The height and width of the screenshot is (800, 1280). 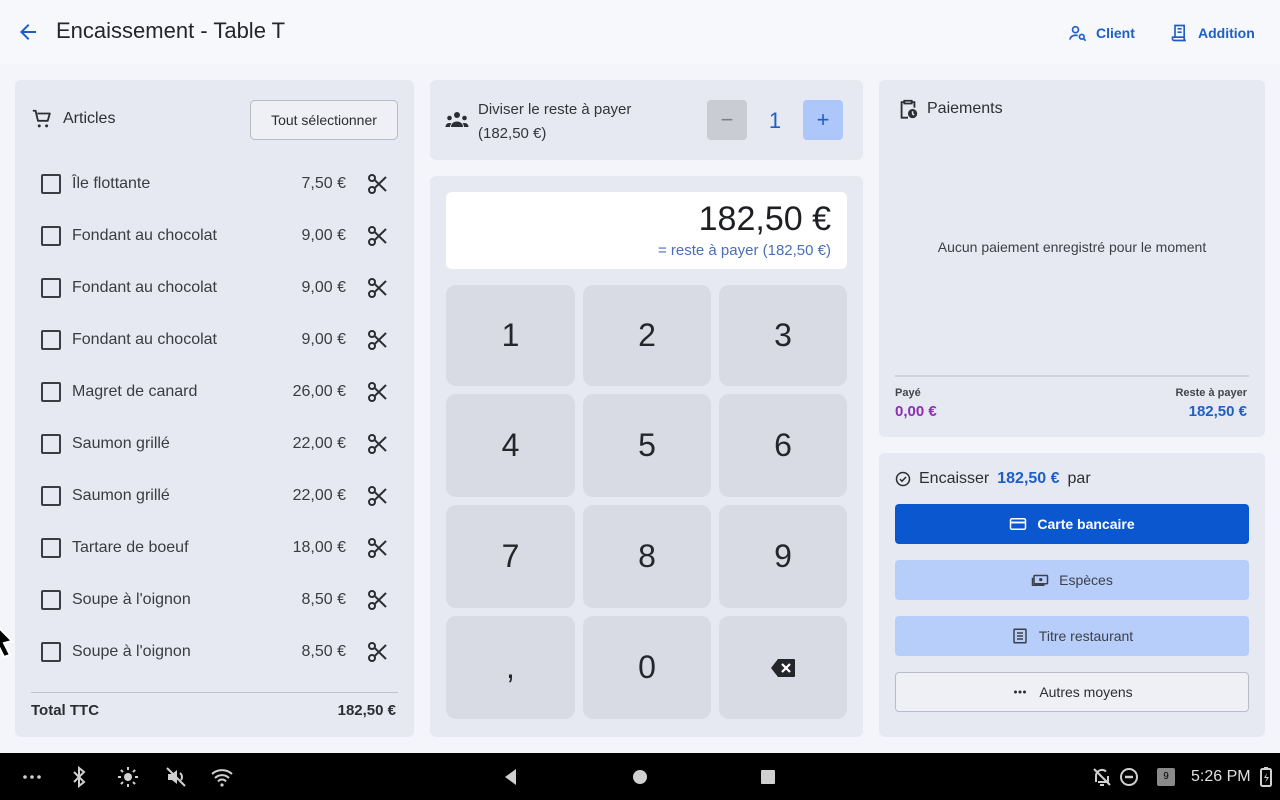 What do you see at coordinates (131, 651) in the screenshot?
I see `article-name: Soupe à l'oignon` at bounding box center [131, 651].